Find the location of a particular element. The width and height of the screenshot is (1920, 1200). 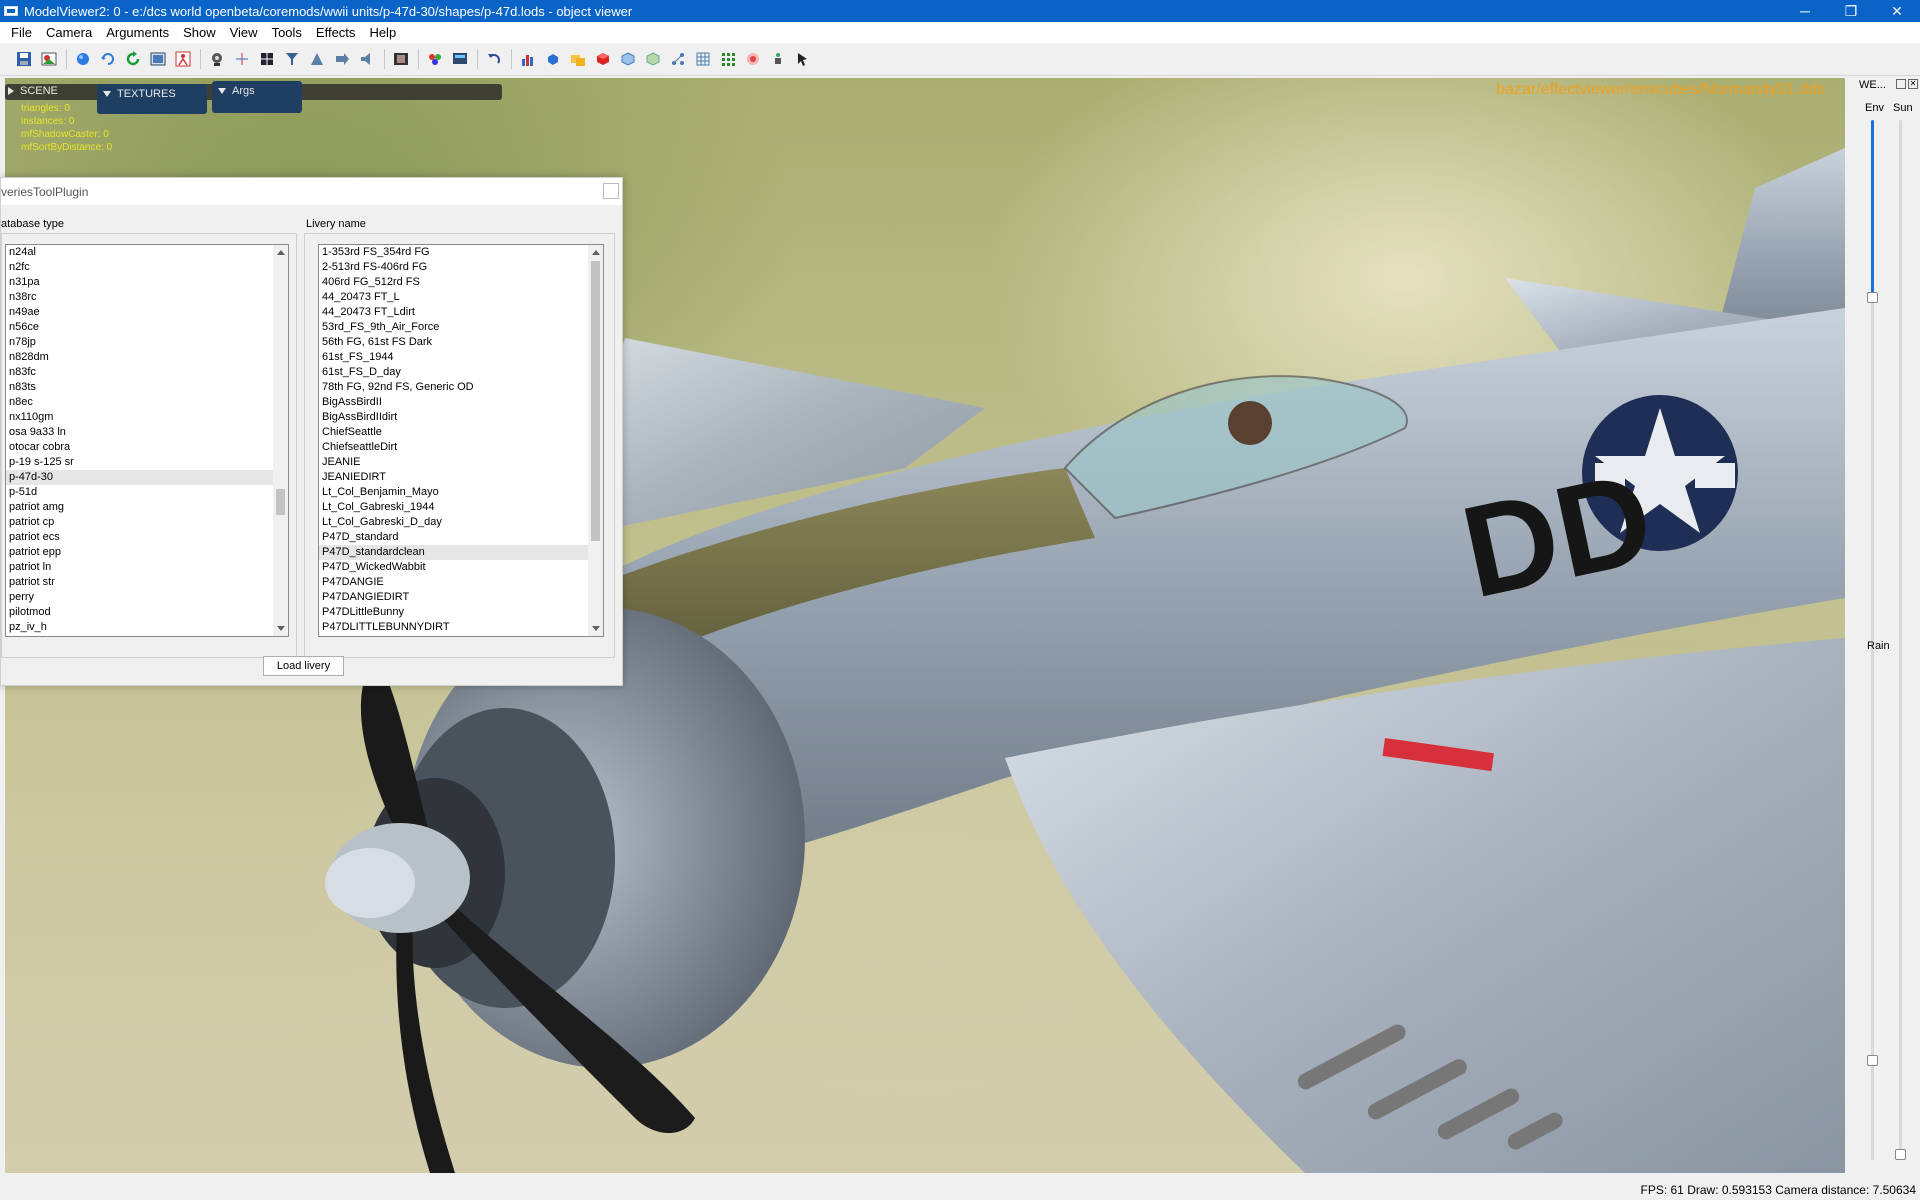

cube-outline-icon is located at coordinates (628, 59).